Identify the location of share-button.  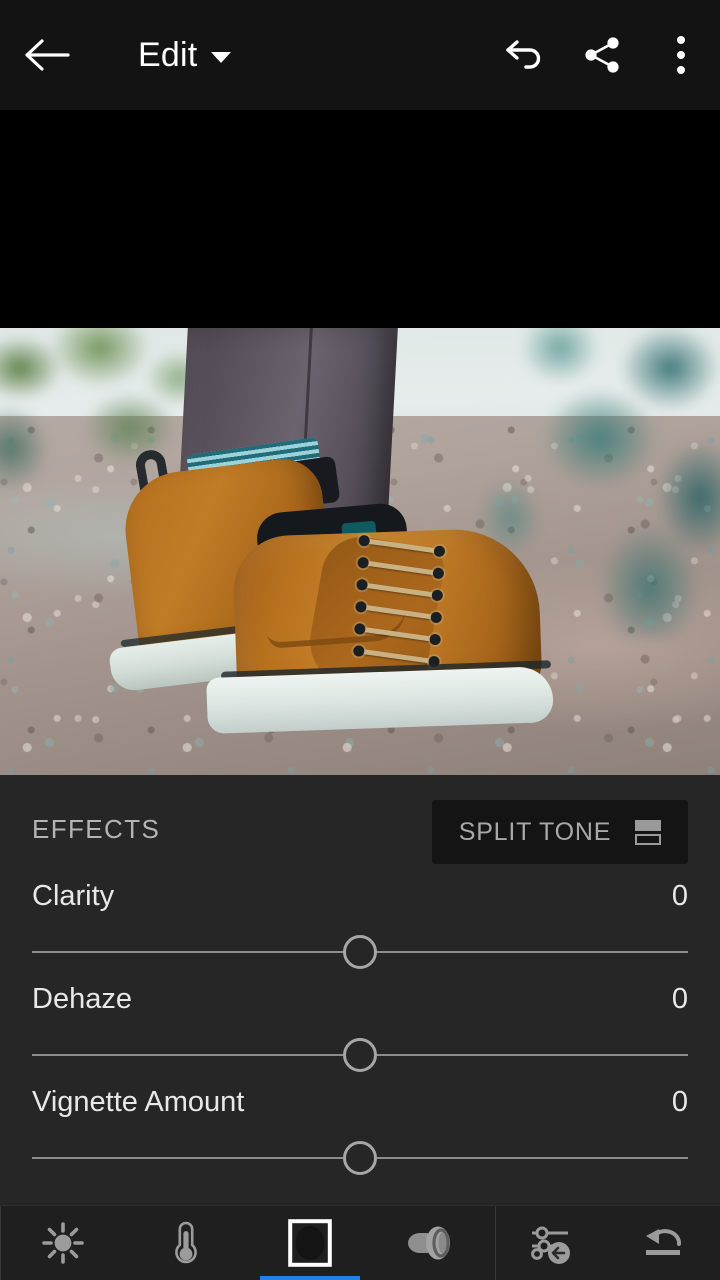
(603, 55).